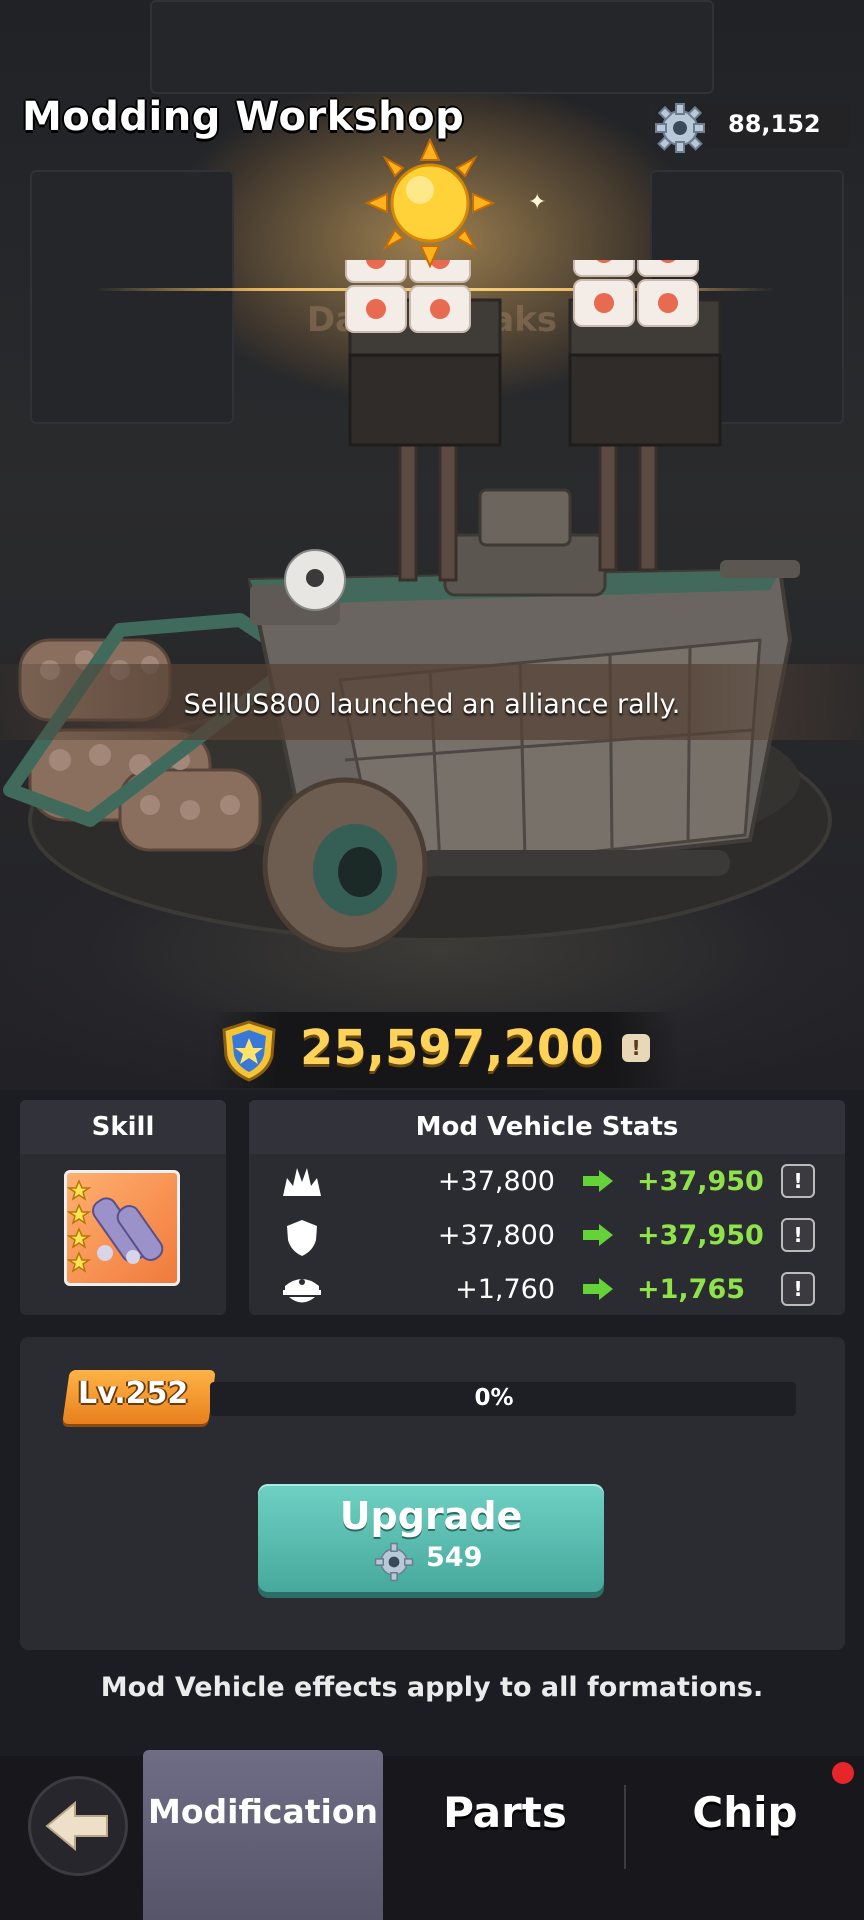  What do you see at coordinates (745, 1812) in the screenshot?
I see `tab-chip-label: Chip` at bounding box center [745, 1812].